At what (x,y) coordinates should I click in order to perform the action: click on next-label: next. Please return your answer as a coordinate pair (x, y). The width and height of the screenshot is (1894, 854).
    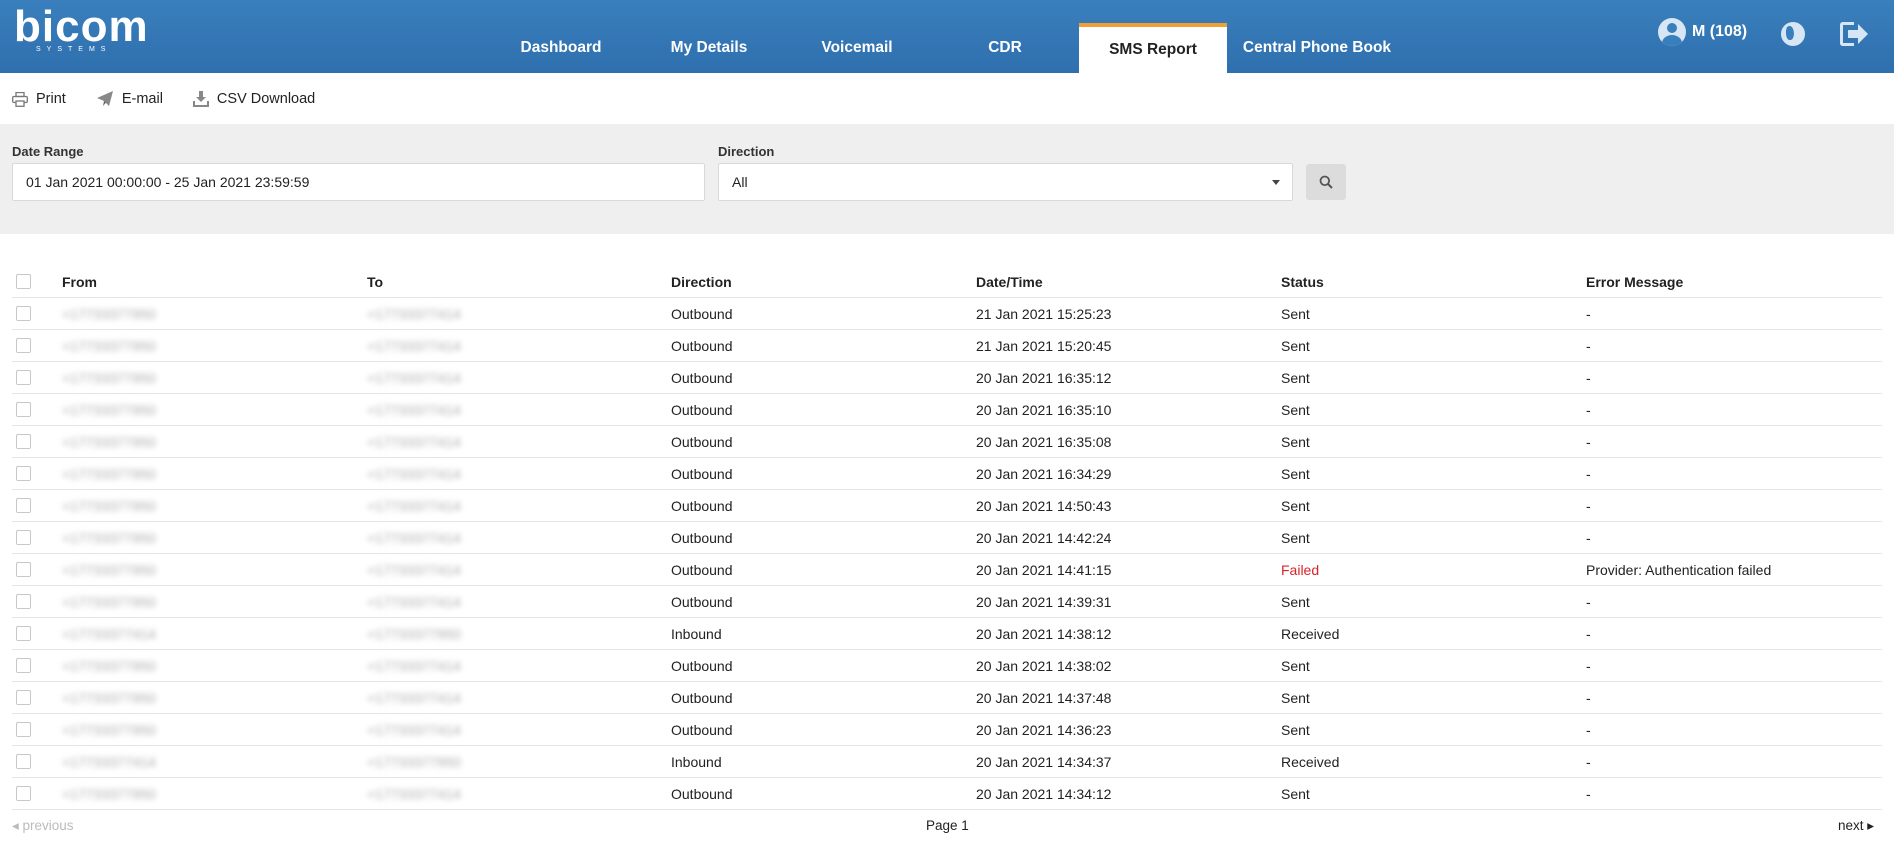
    Looking at the image, I should click on (1851, 825).